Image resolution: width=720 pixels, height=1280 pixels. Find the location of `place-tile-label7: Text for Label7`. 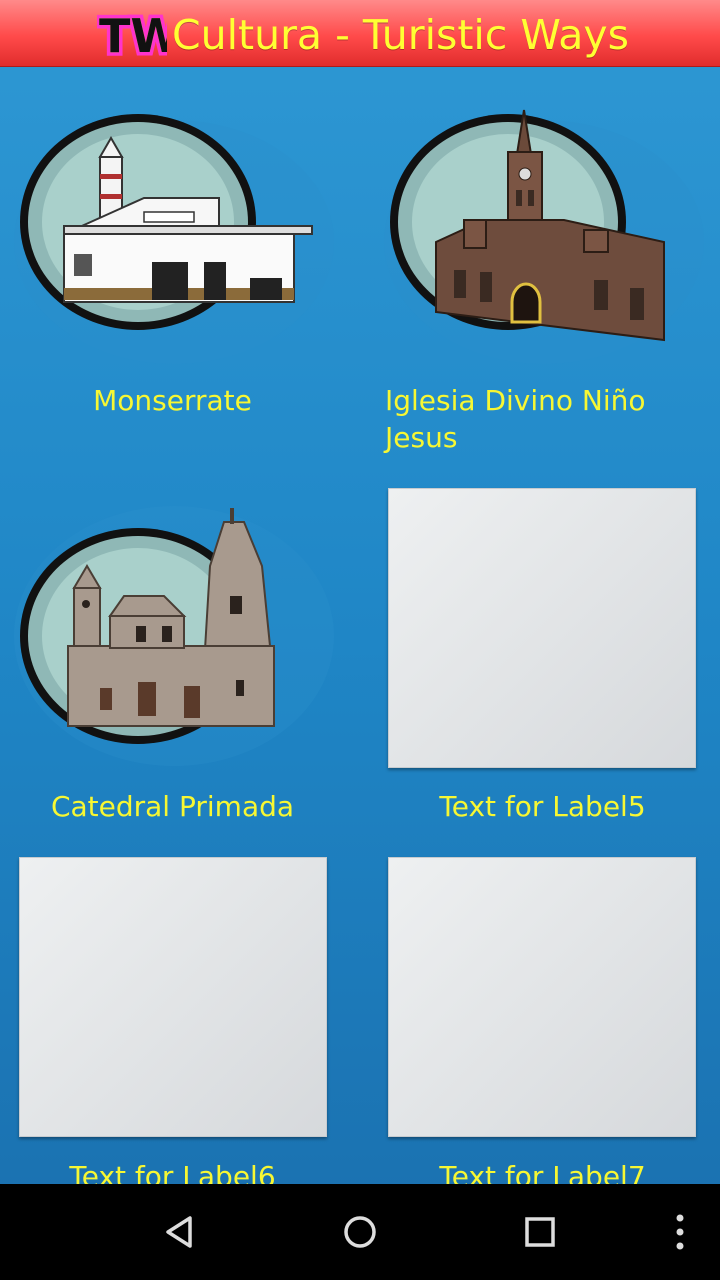

place-tile-label7: Text for Label7 is located at coordinates (542, 1020).